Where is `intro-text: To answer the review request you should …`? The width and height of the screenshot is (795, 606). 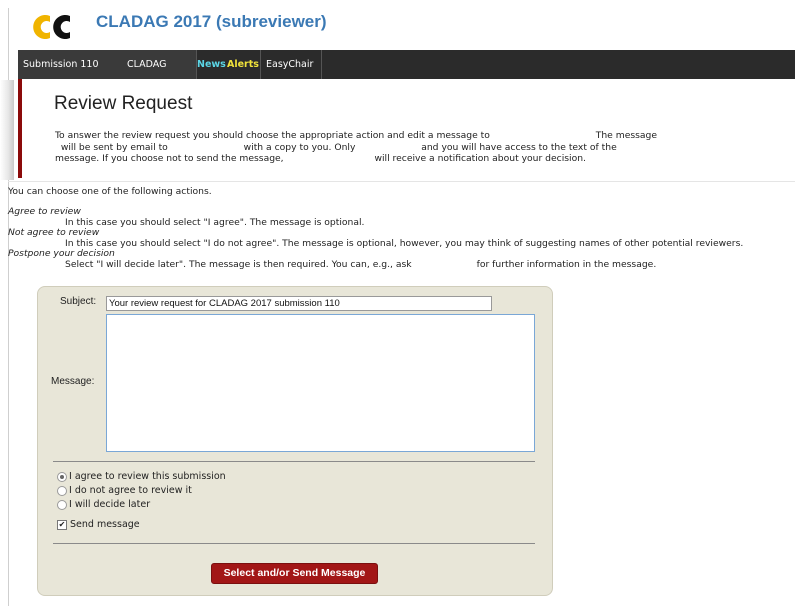 intro-text: To answer the review request you should … is located at coordinates (380, 147).